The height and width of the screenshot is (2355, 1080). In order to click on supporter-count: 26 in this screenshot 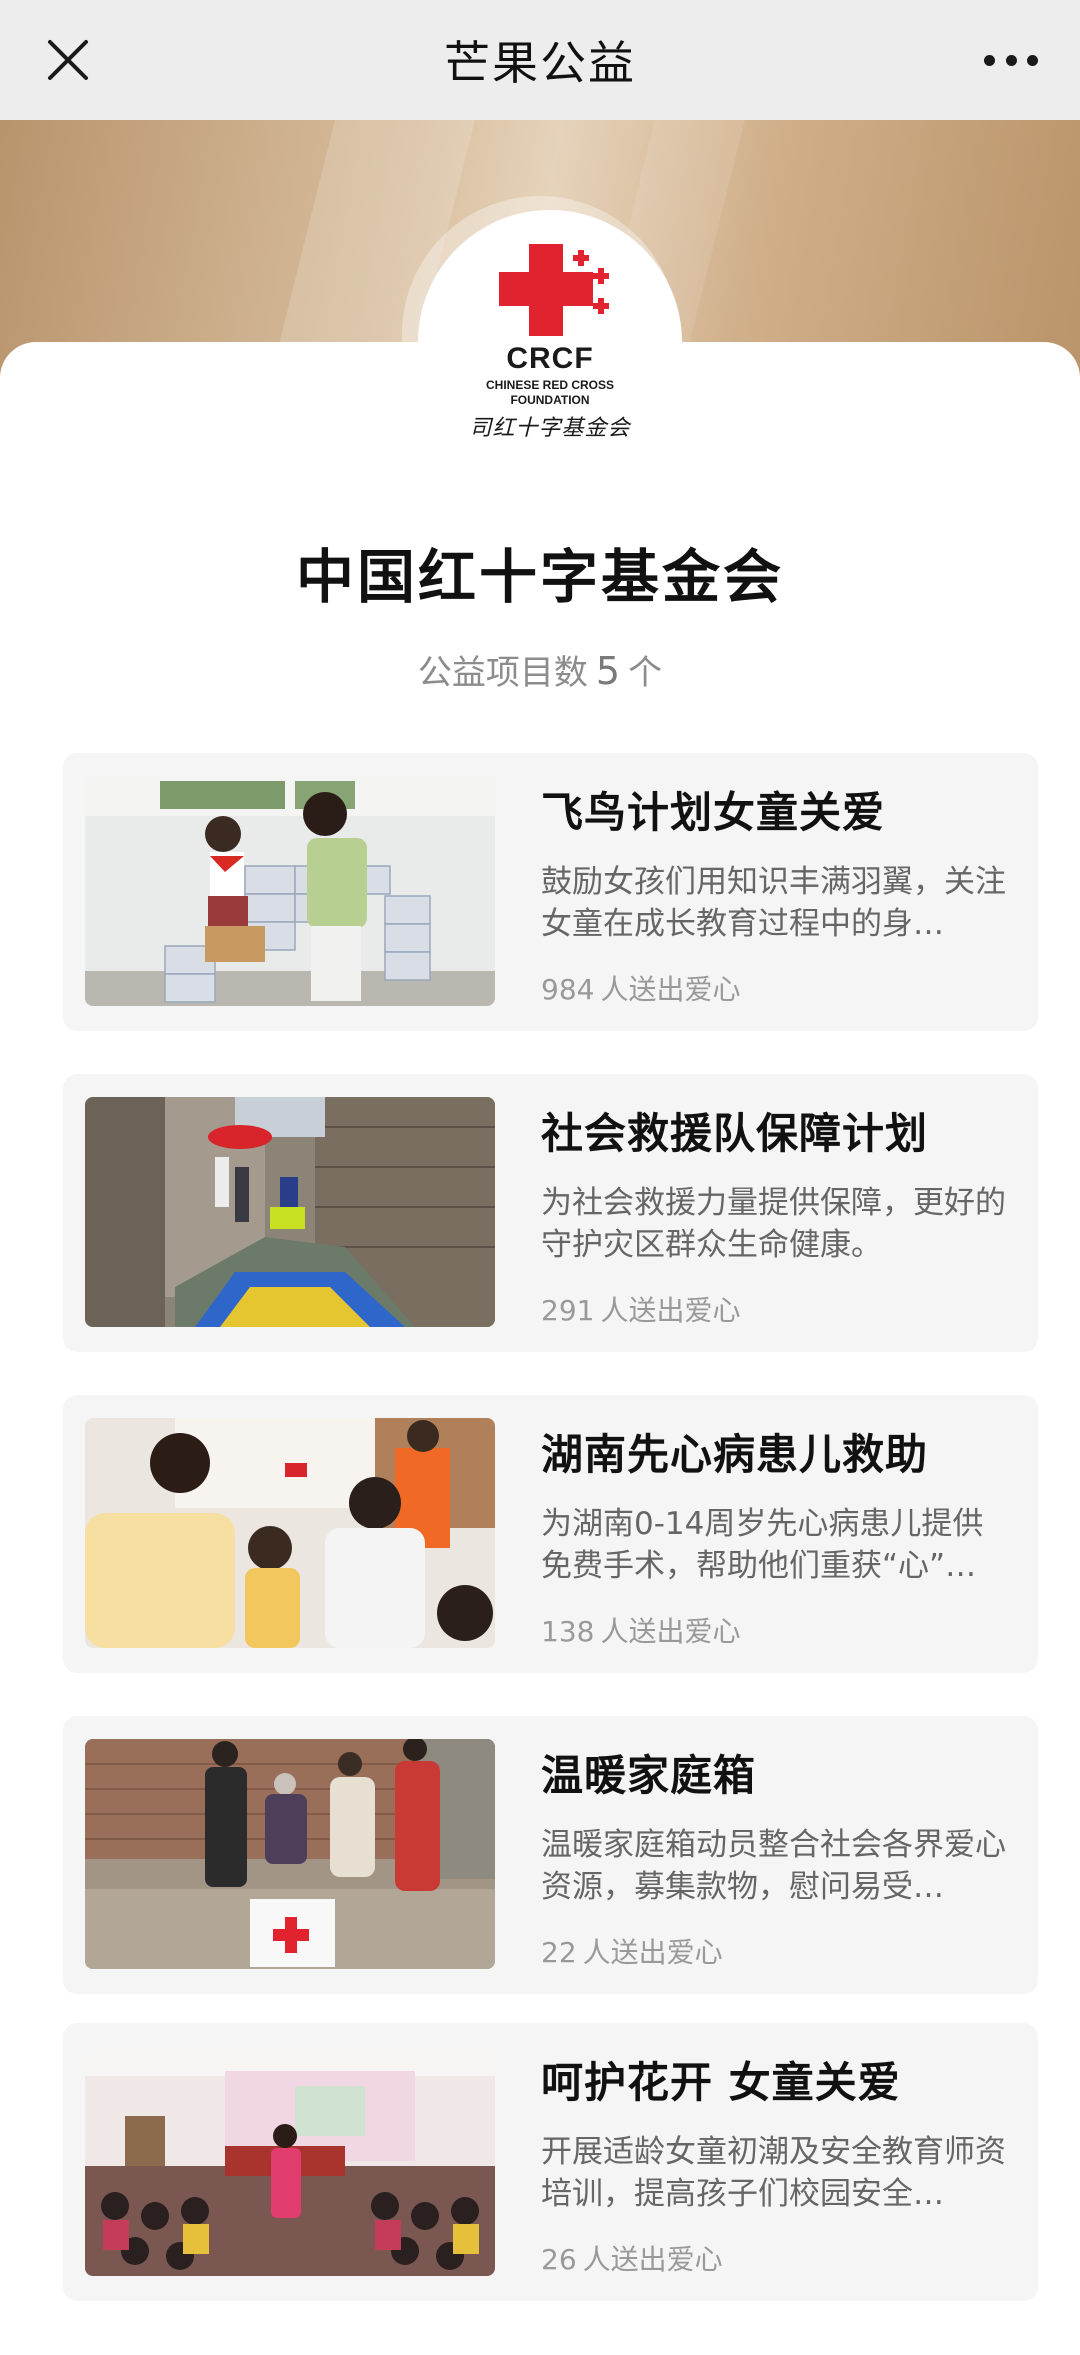, I will do `click(559, 2259)`.